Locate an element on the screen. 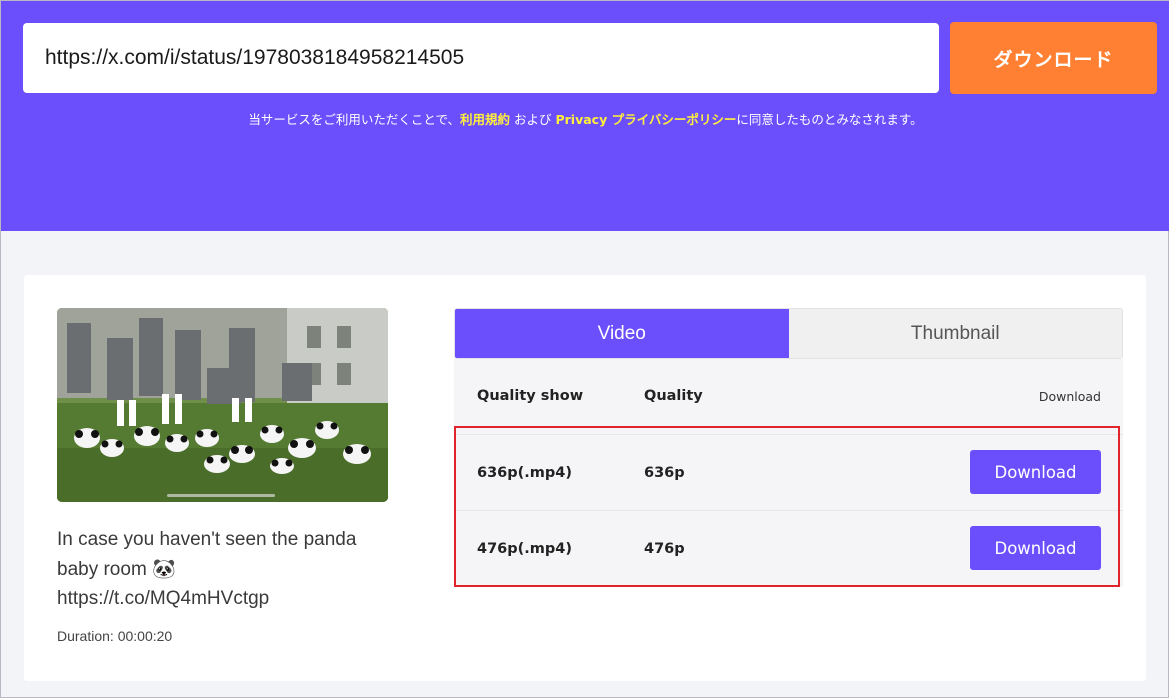 The image size is (1169, 698). row-quality-show: 636p(.mp4) is located at coordinates (524, 473).